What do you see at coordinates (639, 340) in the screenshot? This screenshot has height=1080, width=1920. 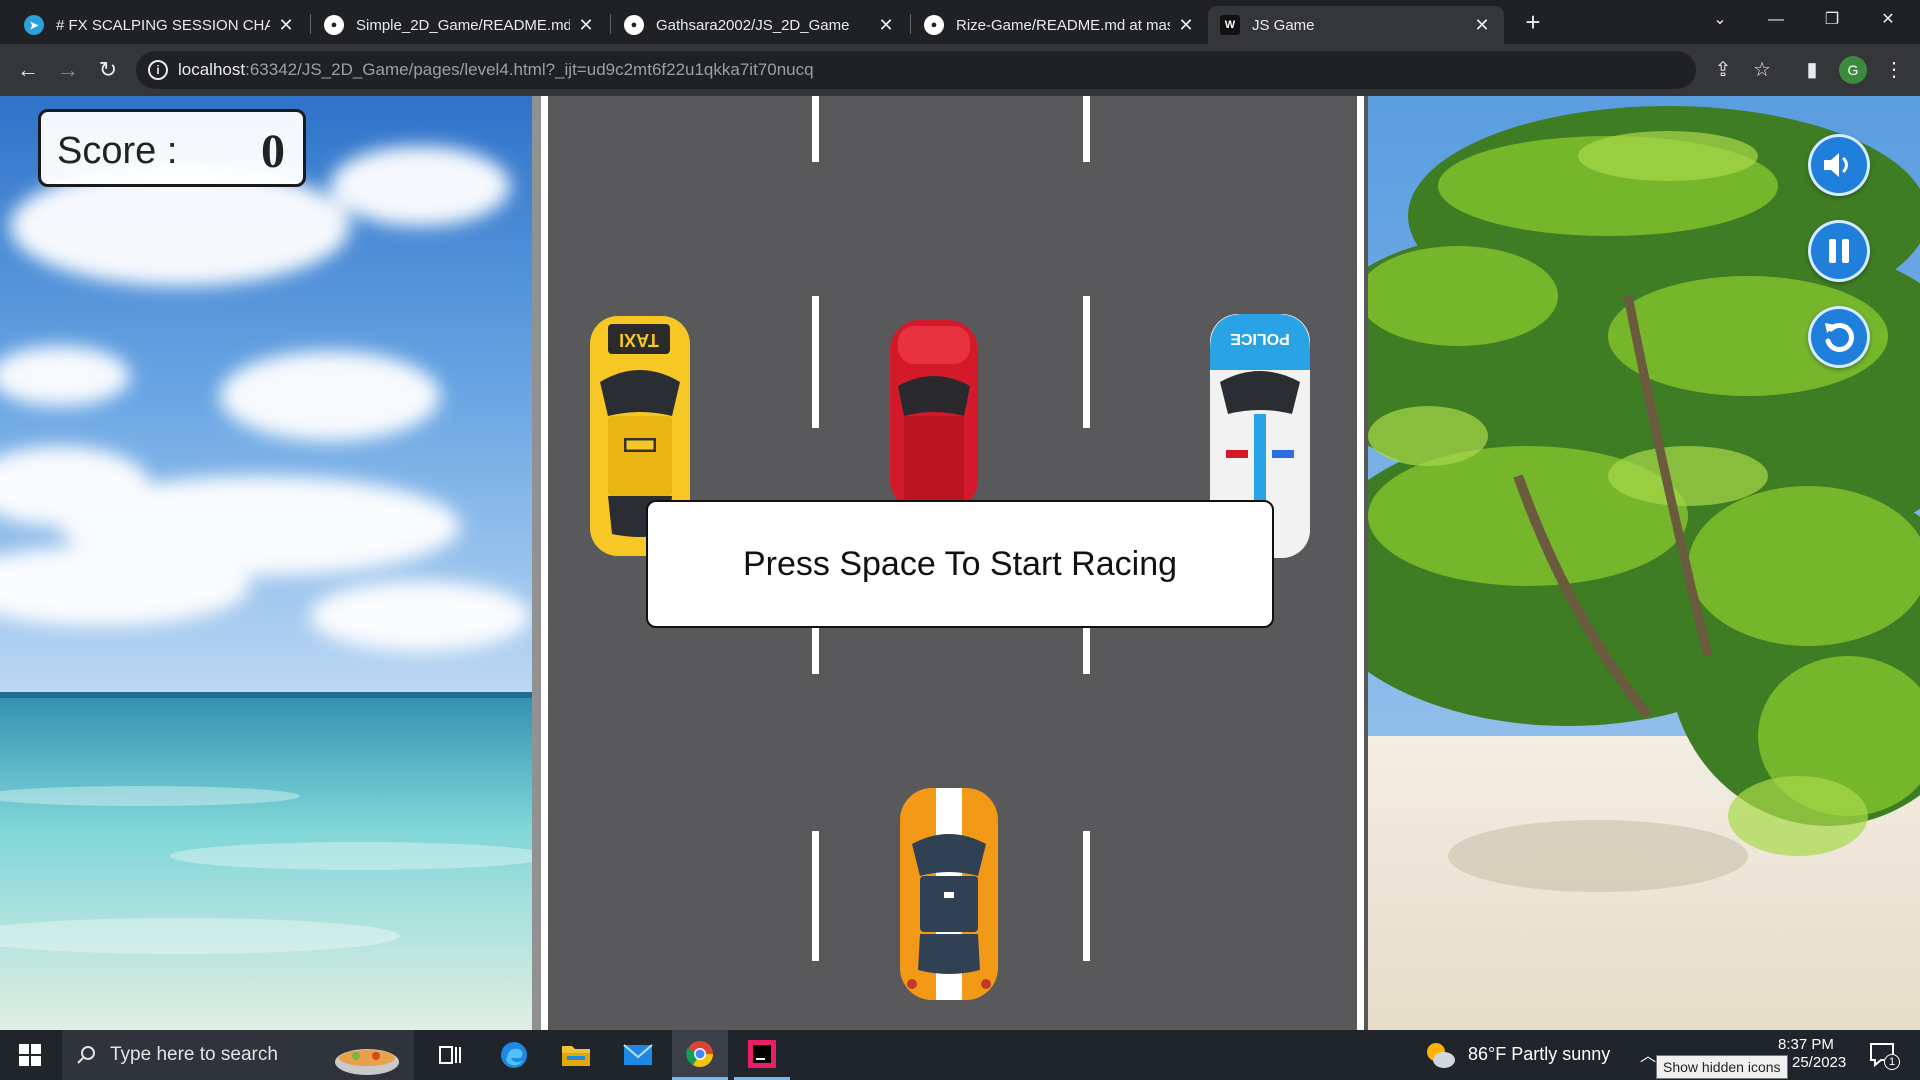 I see `taxi-label: TAXI` at bounding box center [639, 340].